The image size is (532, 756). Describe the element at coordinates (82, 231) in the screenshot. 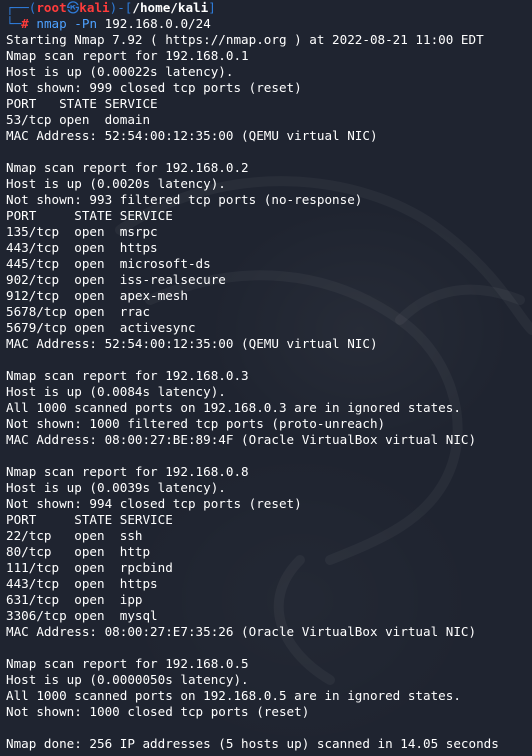

I see `output-line: 135/tcp open msrpc` at that location.